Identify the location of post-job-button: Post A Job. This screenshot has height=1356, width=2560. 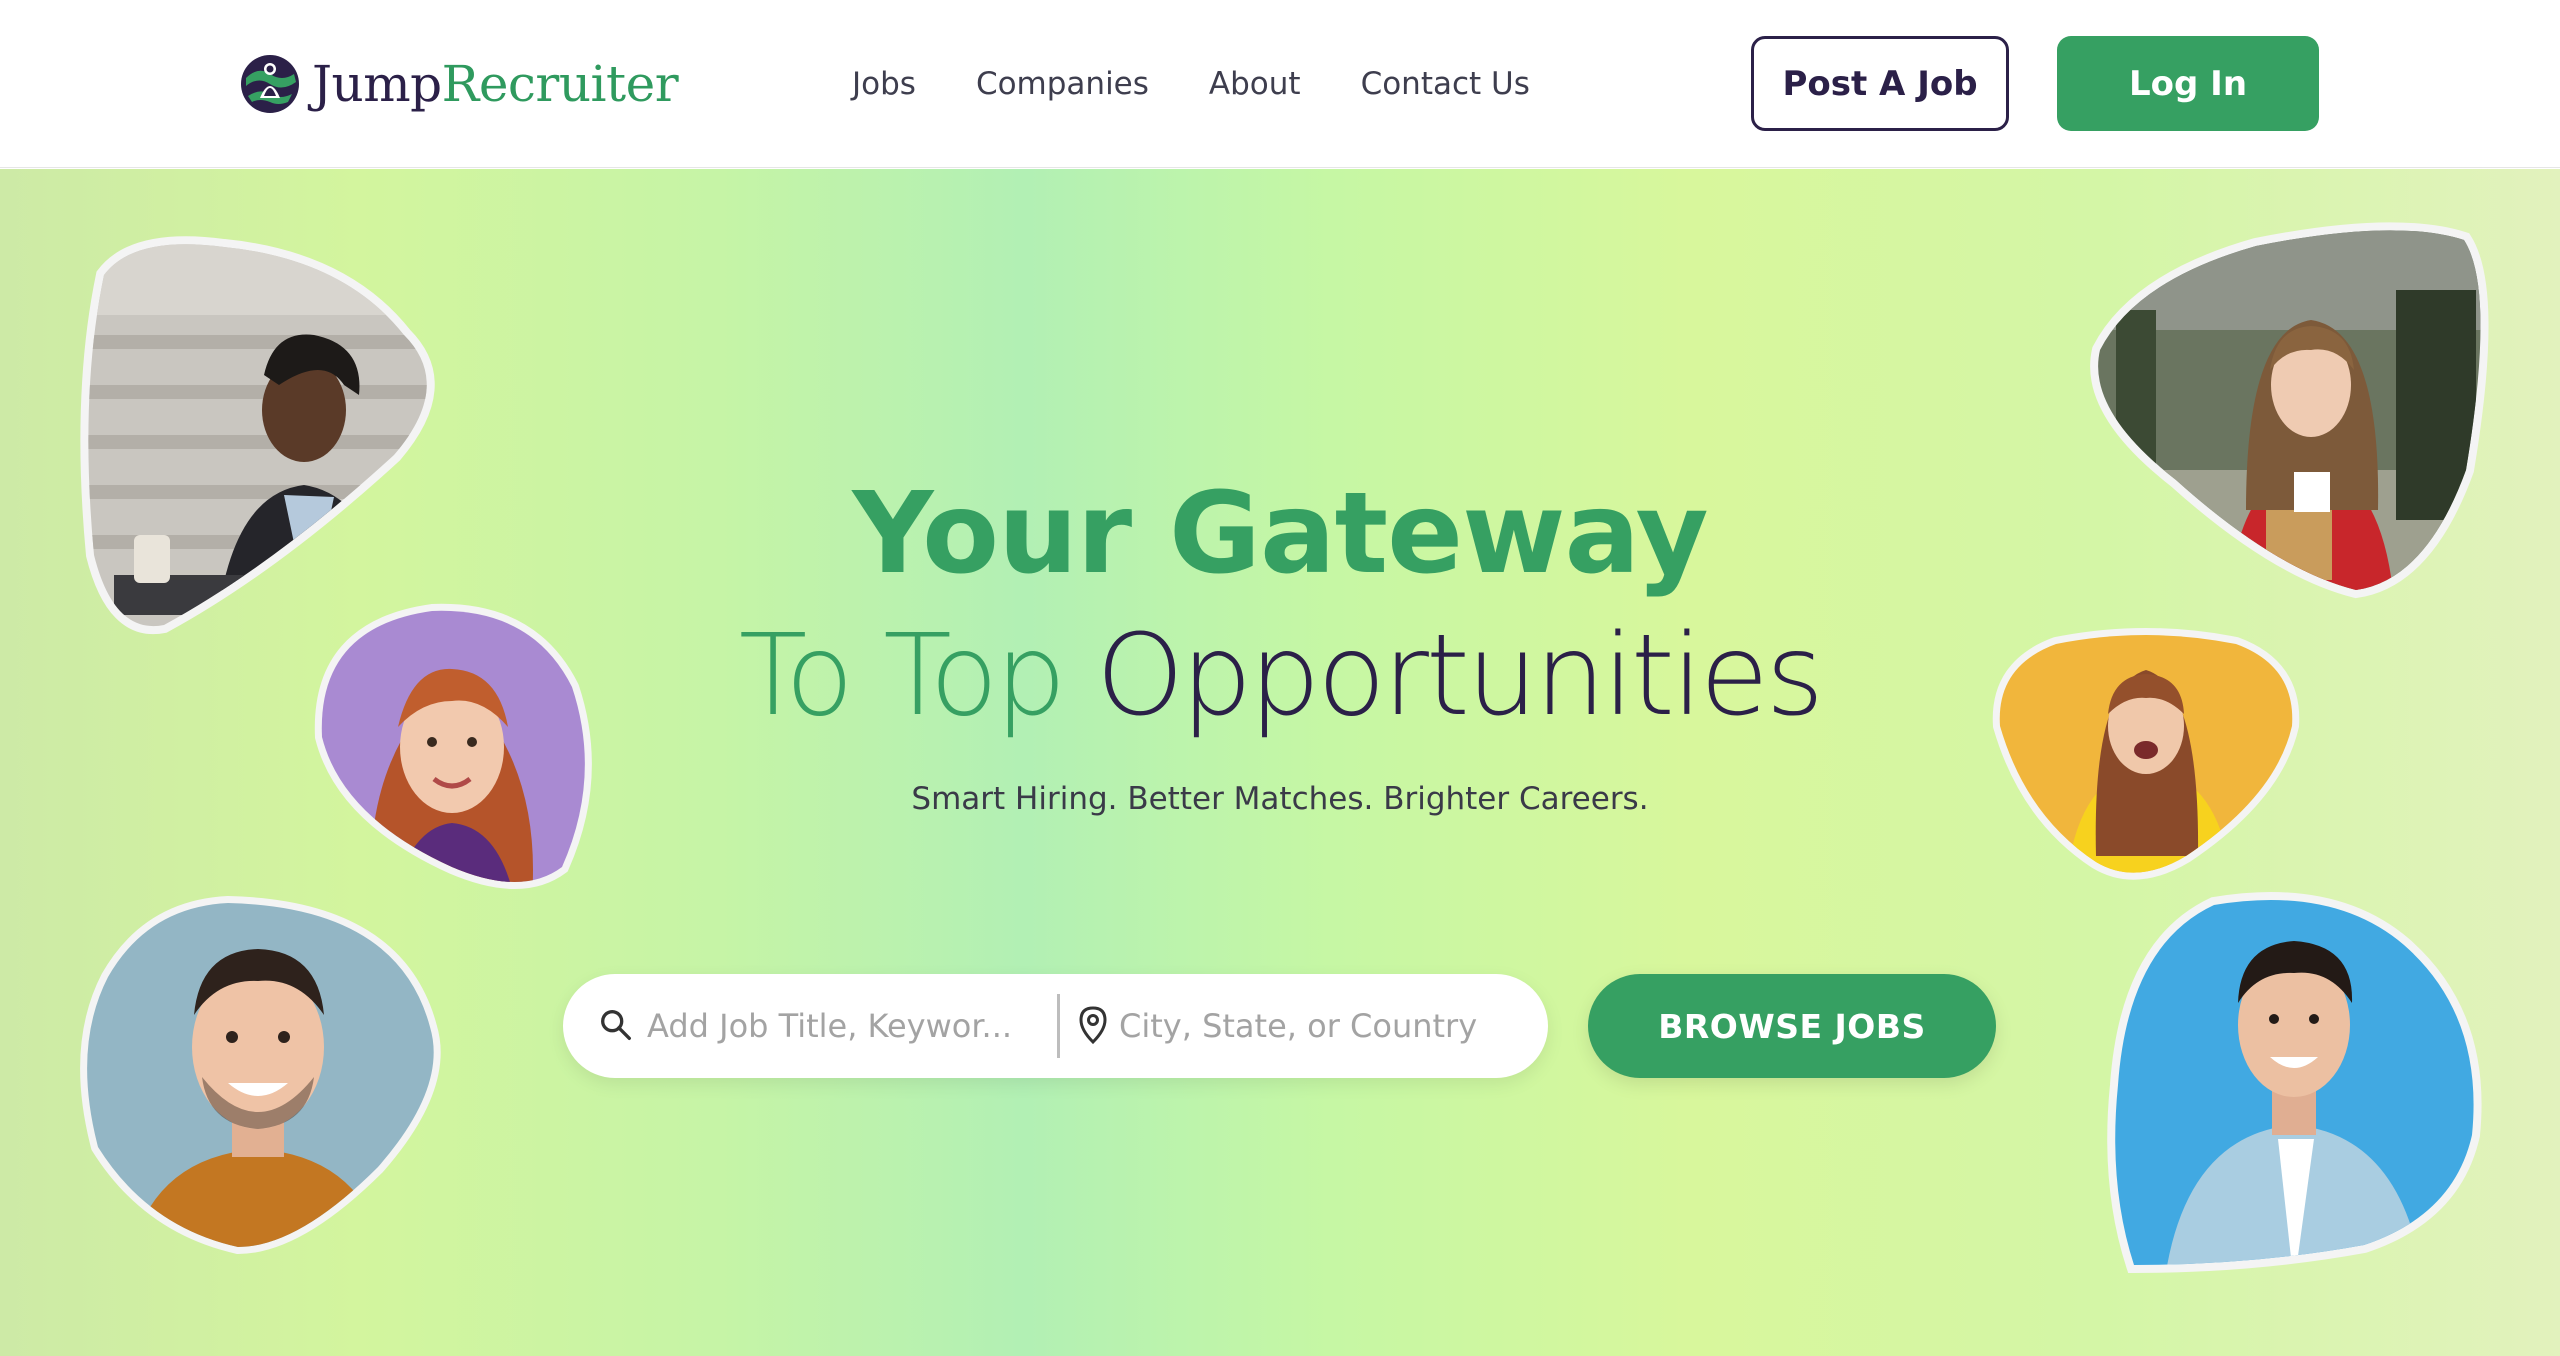
(1880, 83).